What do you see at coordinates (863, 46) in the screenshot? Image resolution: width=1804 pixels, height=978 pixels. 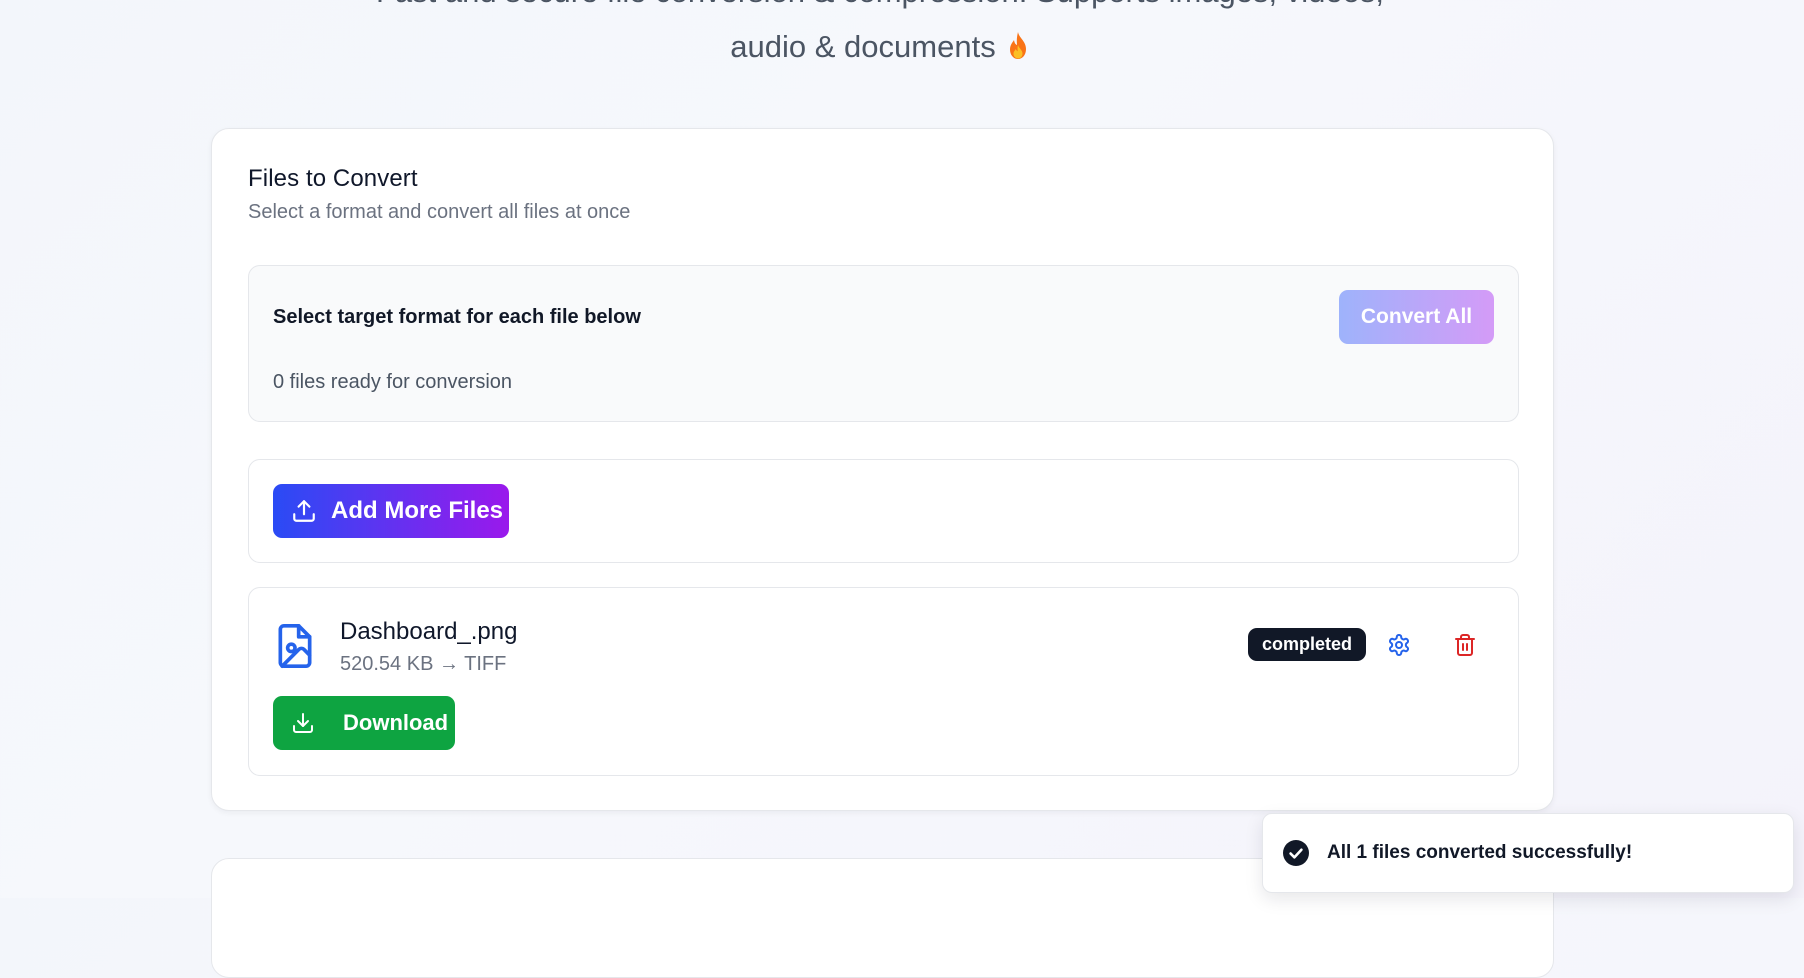 I see `hero-subtitle-line-2-text: audio & documents` at bounding box center [863, 46].